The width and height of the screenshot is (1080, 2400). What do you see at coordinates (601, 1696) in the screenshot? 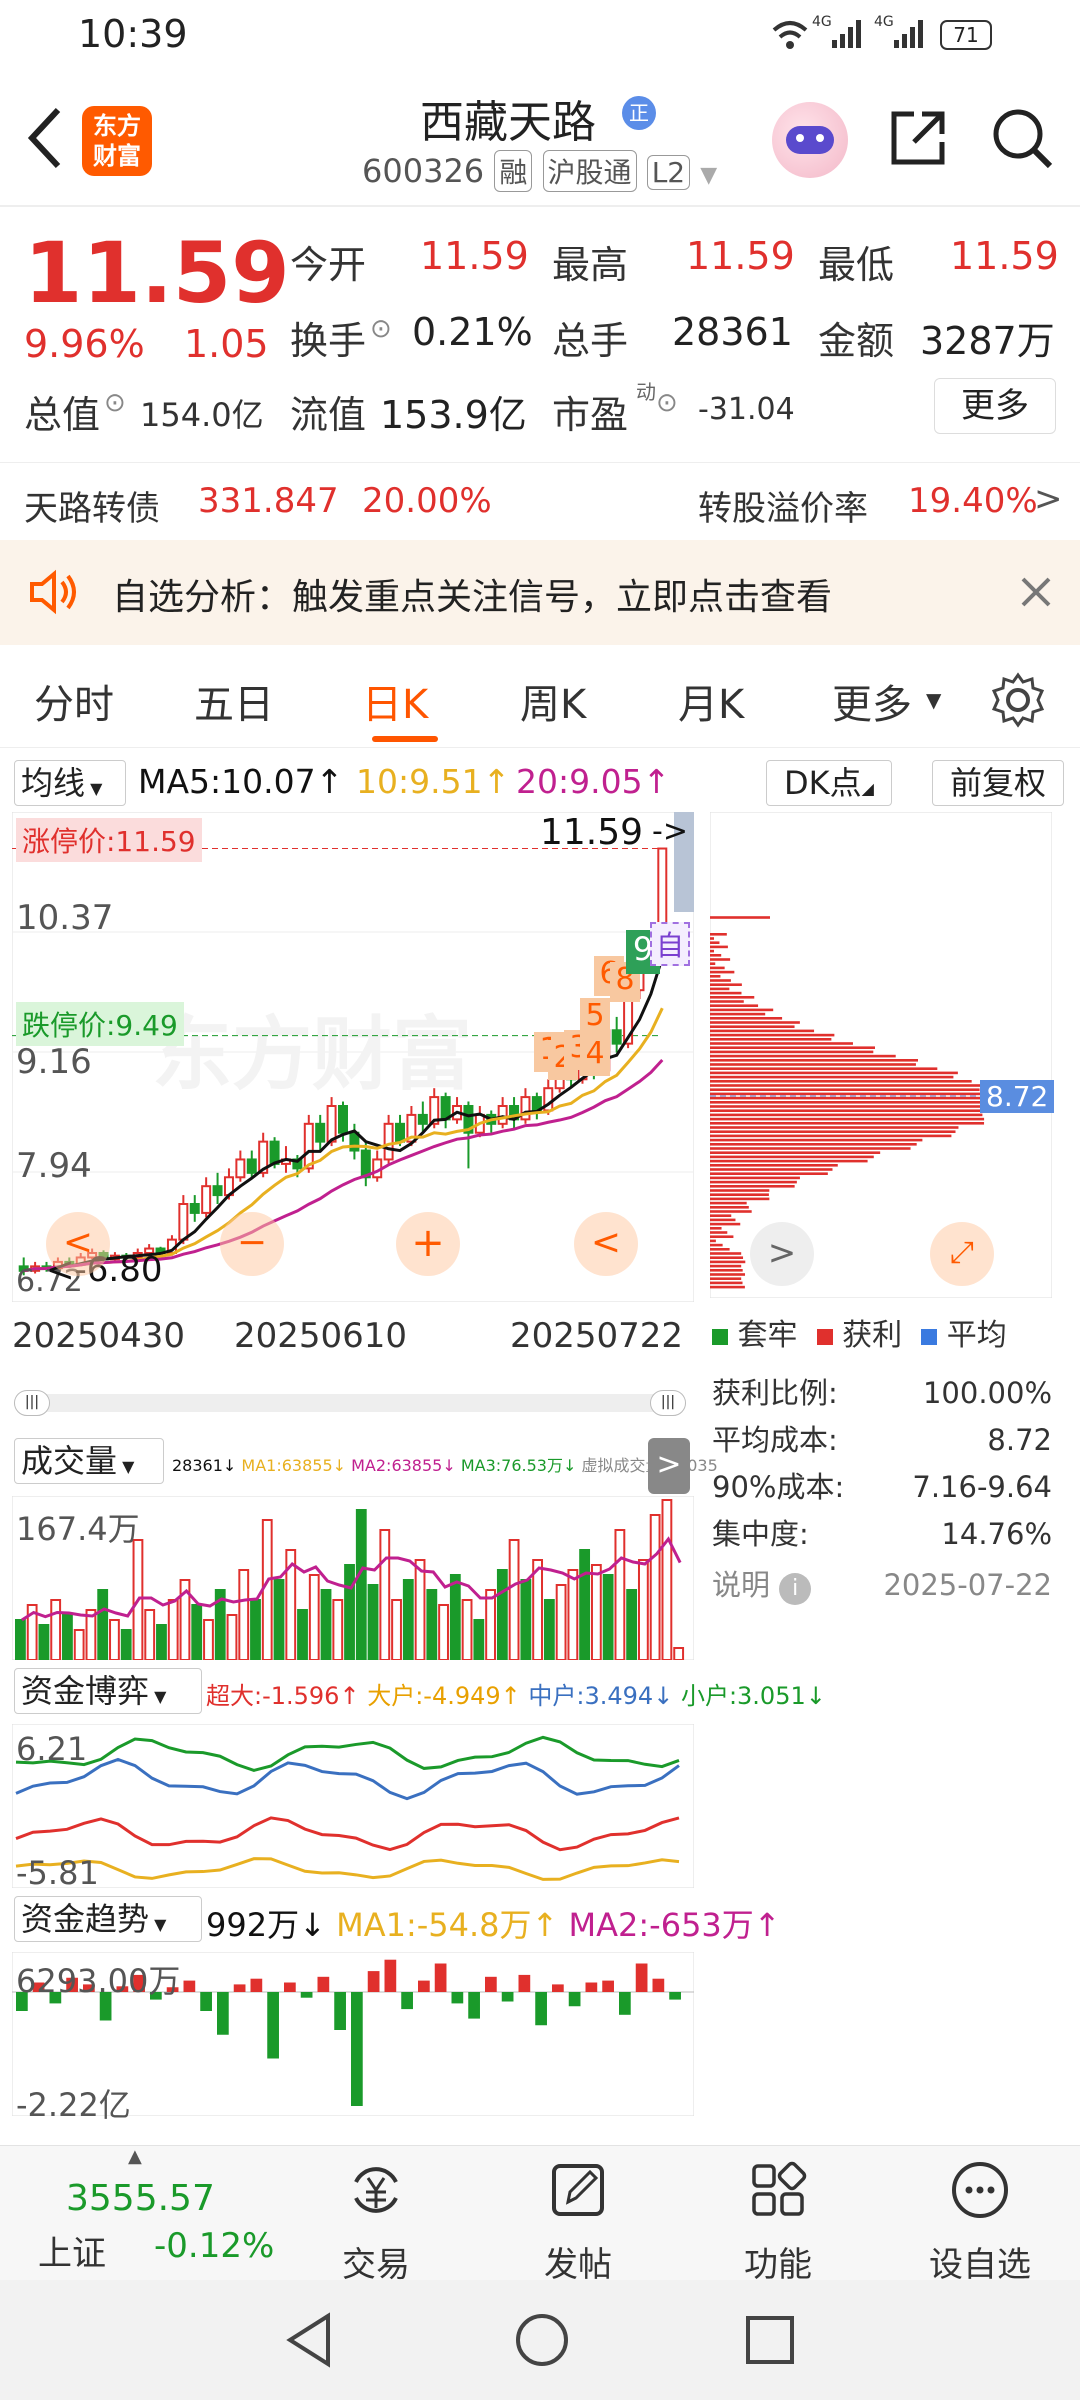
I see `mid-value: 中户:3.494↓` at bounding box center [601, 1696].